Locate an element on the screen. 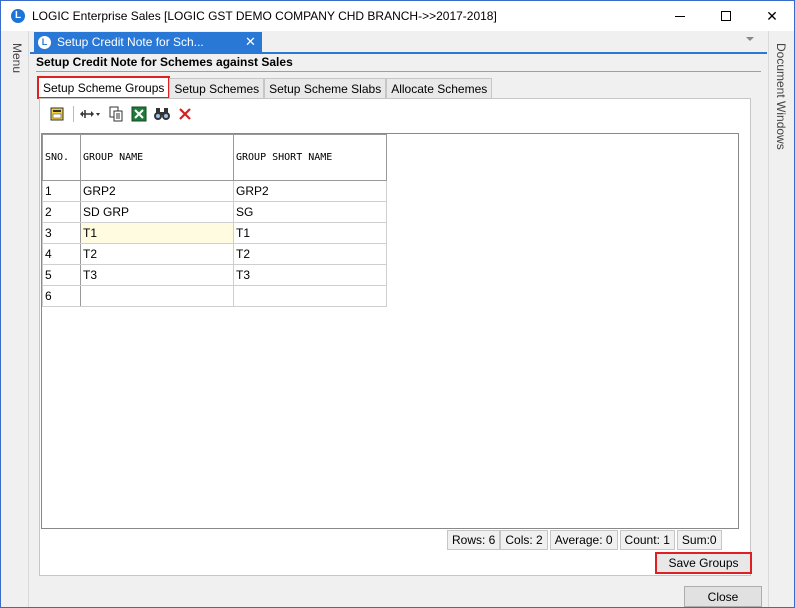 The height and width of the screenshot is (608, 795). row-number: 6 is located at coordinates (61, 296).